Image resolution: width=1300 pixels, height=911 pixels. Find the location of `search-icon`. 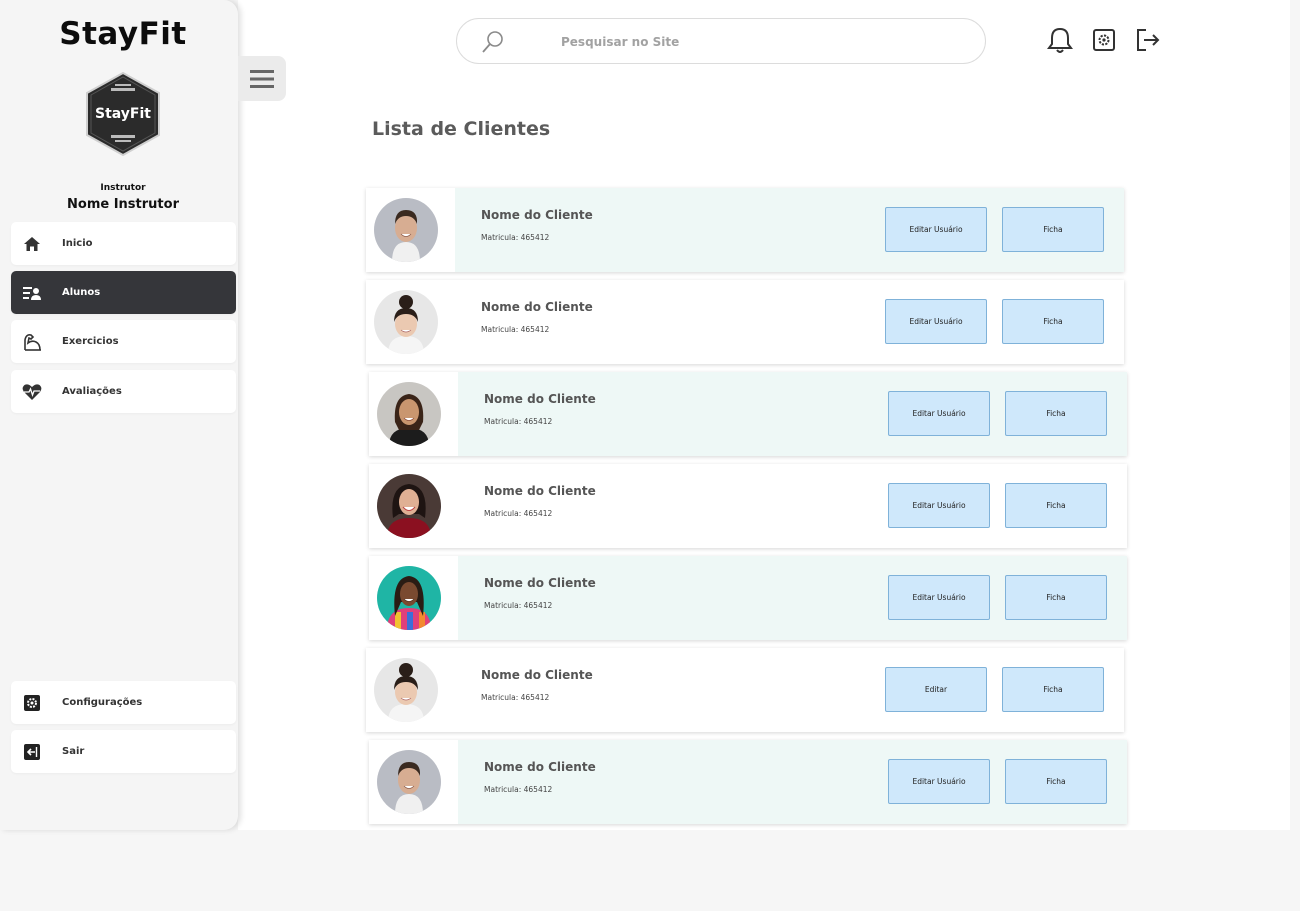

search-icon is located at coordinates (493, 42).